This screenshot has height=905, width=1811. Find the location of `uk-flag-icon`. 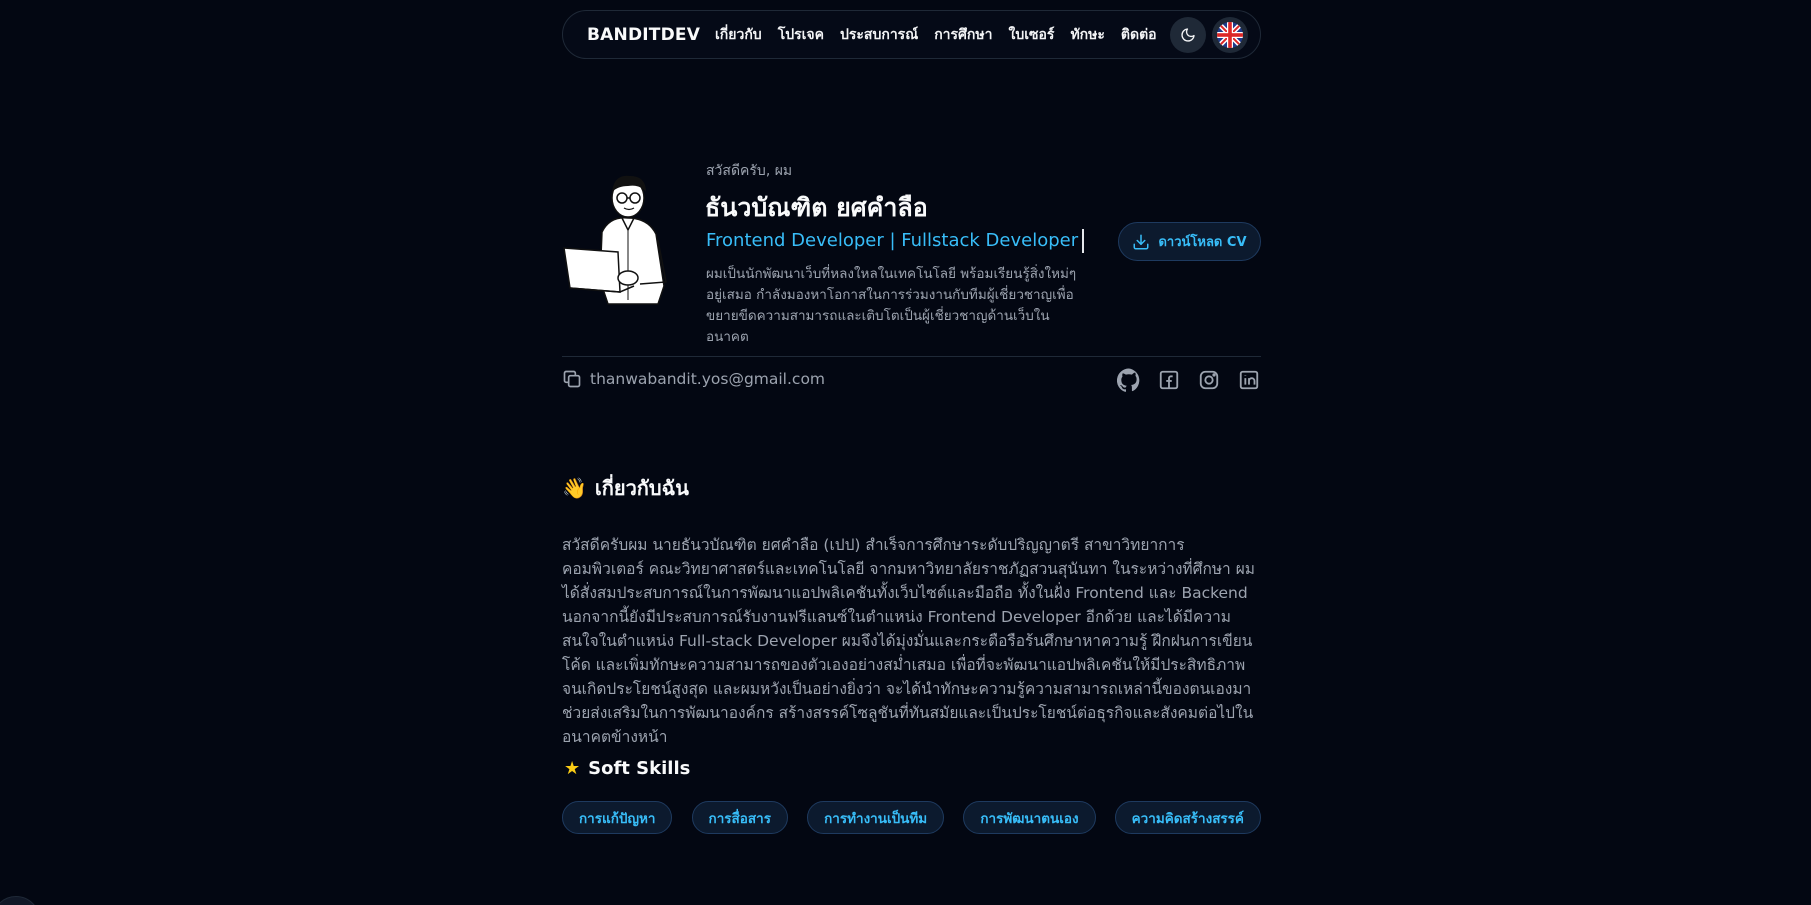

uk-flag-icon is located at coordinates (1230, 34).